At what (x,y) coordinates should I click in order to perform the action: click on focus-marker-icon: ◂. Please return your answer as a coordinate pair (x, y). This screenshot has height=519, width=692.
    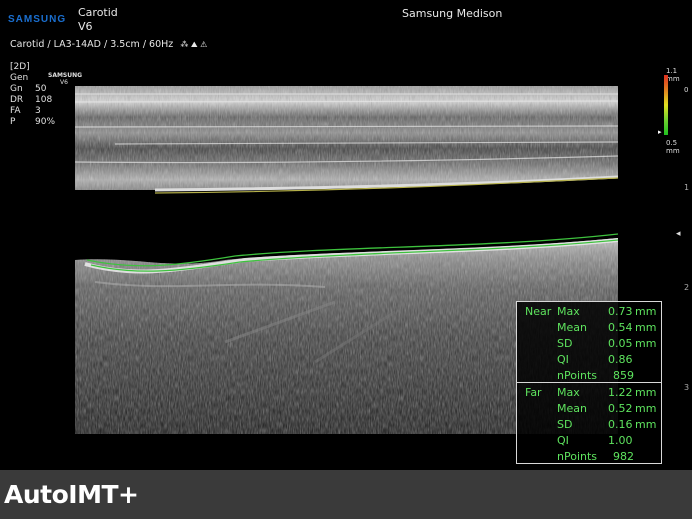
    Looking at the image, I should click on (678, 234).